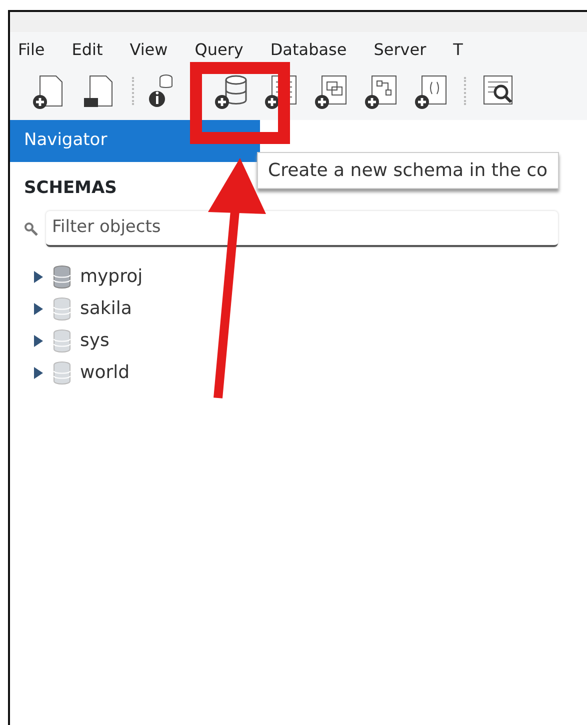  What do you see at coordinates (408, 170) in the screenshot?
I see `tooltip: Create a new schema in the co` at bounding box center [408, 170].